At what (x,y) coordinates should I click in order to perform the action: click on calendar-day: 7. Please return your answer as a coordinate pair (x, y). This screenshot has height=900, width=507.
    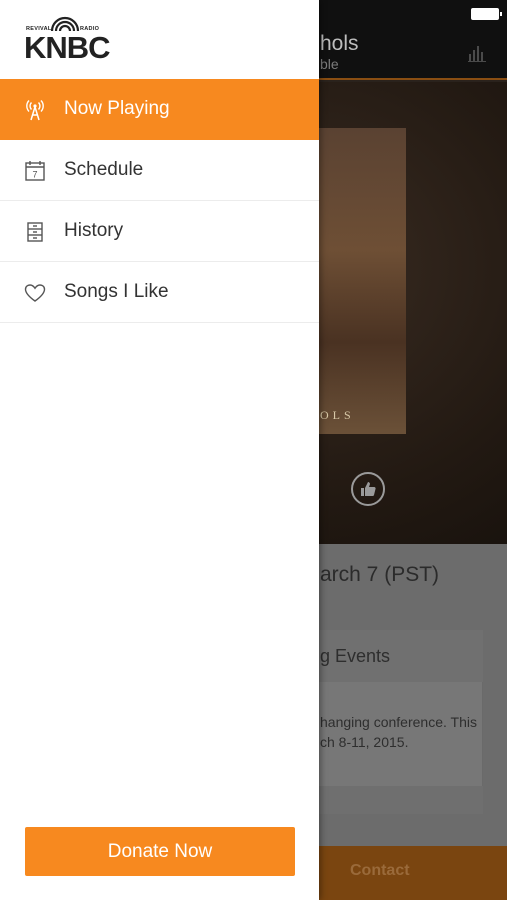
    Looking at the image, I should click on (34, 175).